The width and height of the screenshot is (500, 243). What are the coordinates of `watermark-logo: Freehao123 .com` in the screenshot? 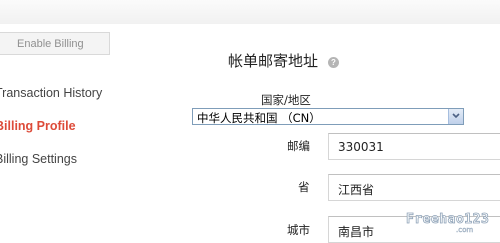 It's located at (448, 223).